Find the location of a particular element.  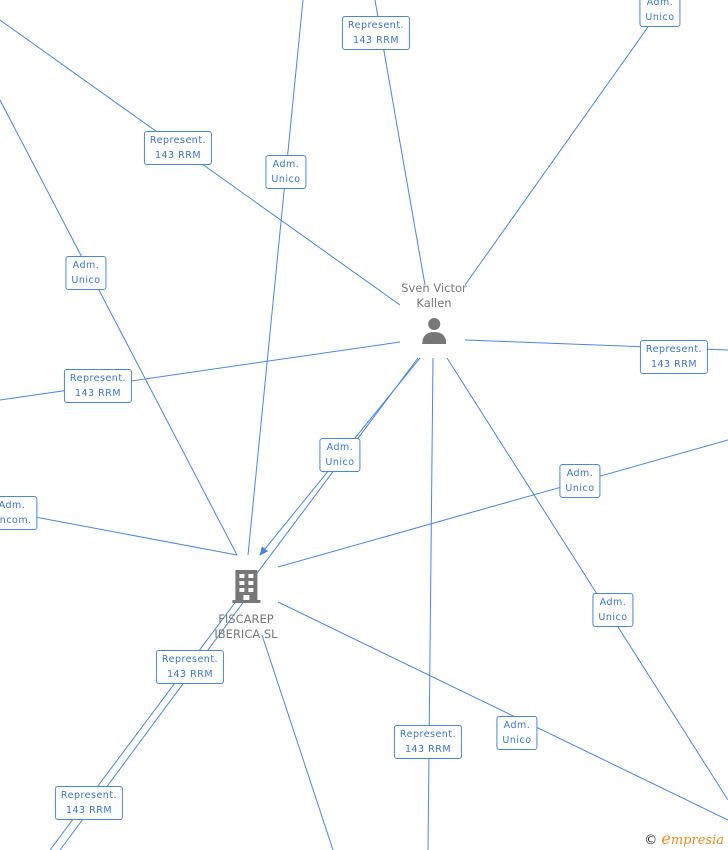

empresia-logo: © empresia is located at coordinates (684, 838).